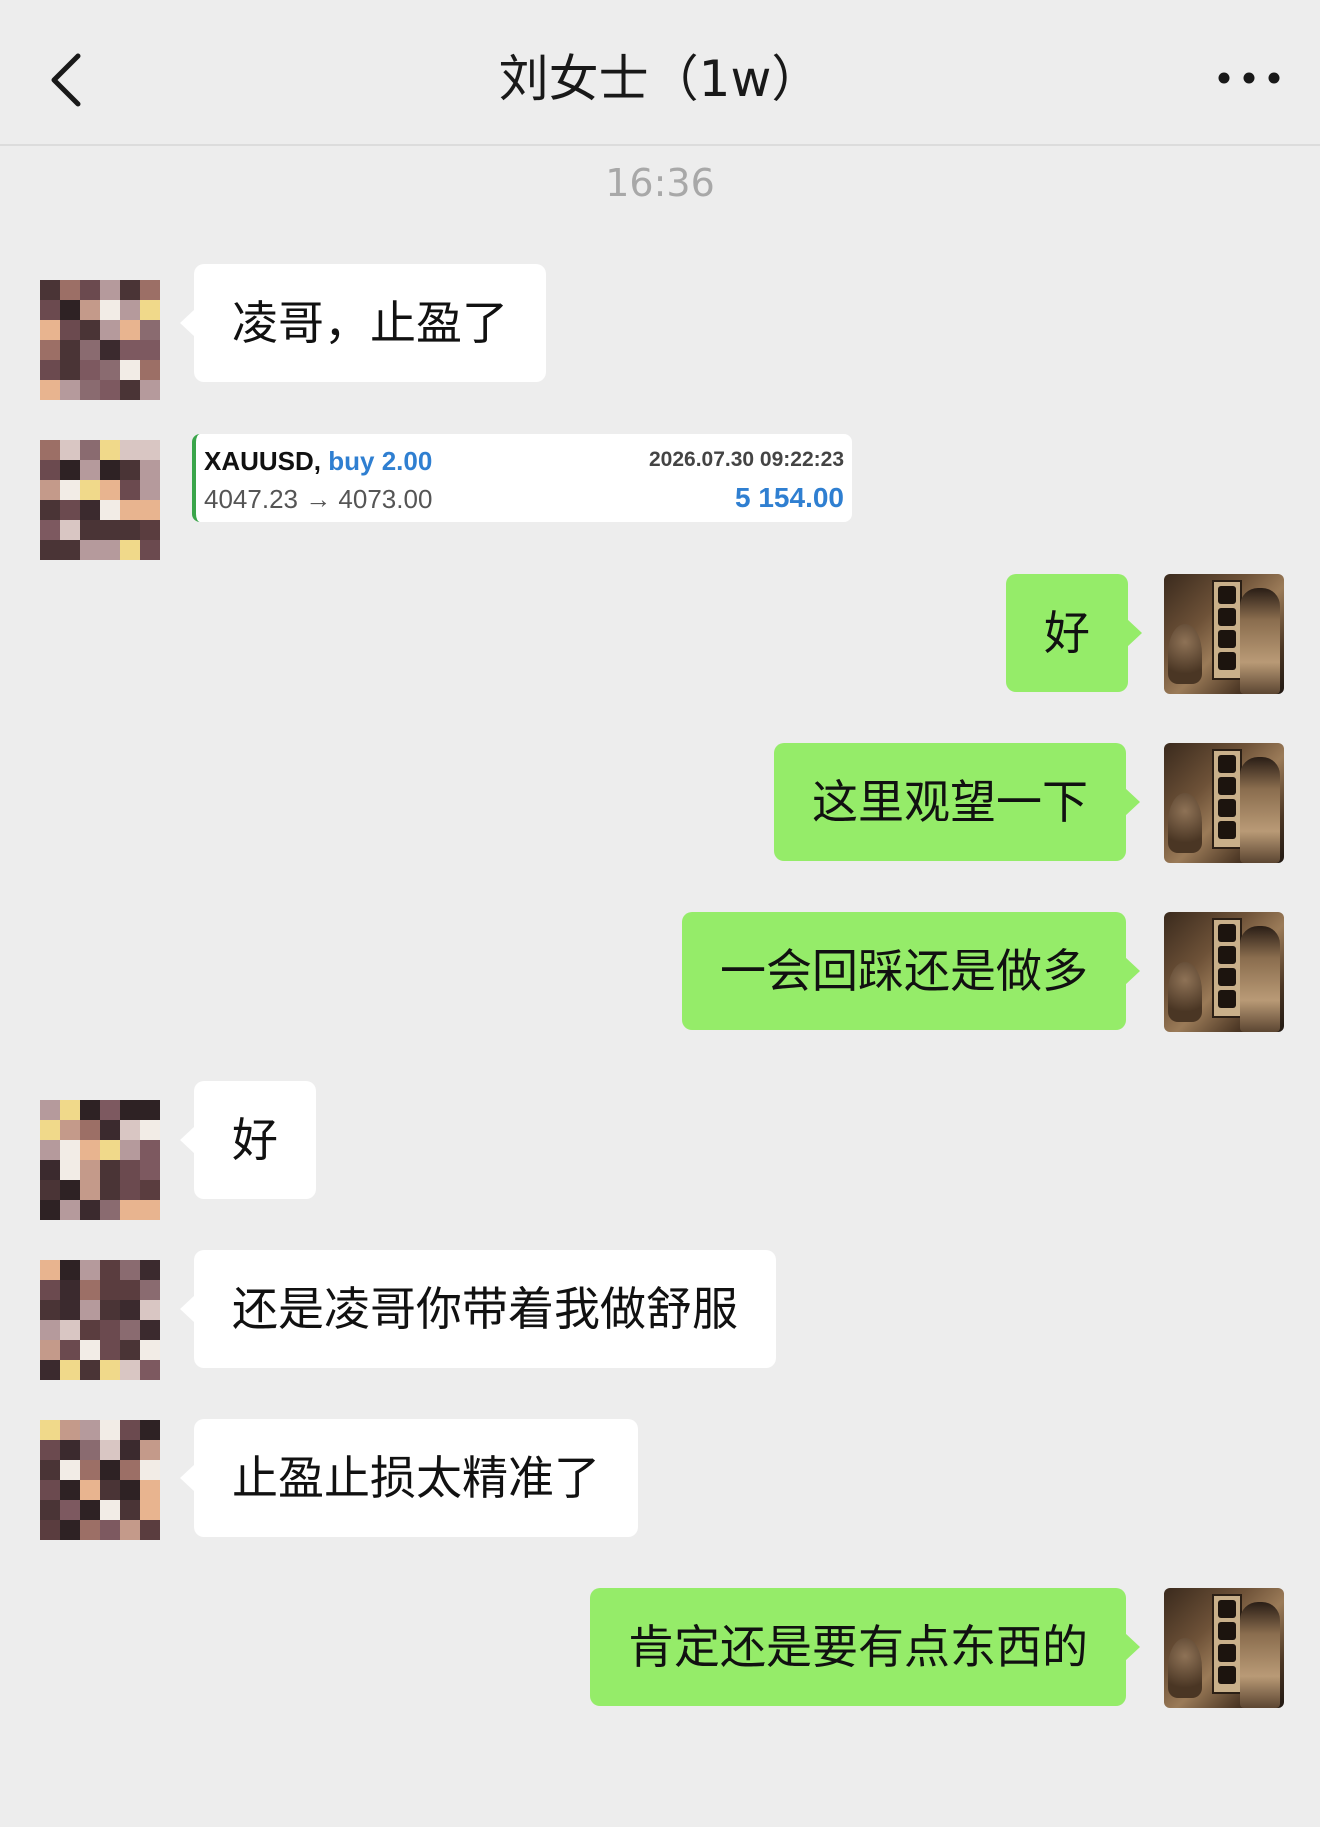 The width and height of the screenshot is (1320, 1827). What do you see at coordinates (380, 461) in the screenshot?
I see `trade-side: buy 2.00` at bounding box center [380, 461].